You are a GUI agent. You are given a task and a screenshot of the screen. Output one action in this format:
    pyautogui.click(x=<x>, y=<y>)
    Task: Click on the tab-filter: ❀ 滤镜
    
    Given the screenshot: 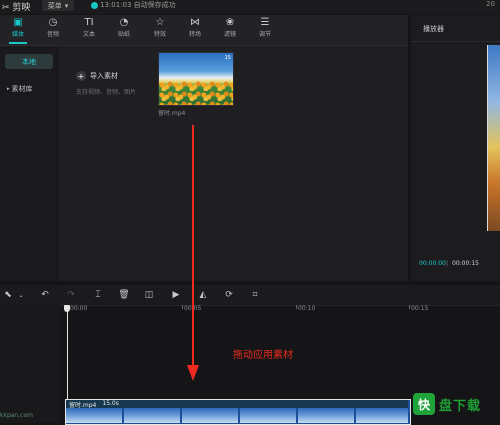 What is the action you would take?
    pyautogui.click(x=230, y=31)
    